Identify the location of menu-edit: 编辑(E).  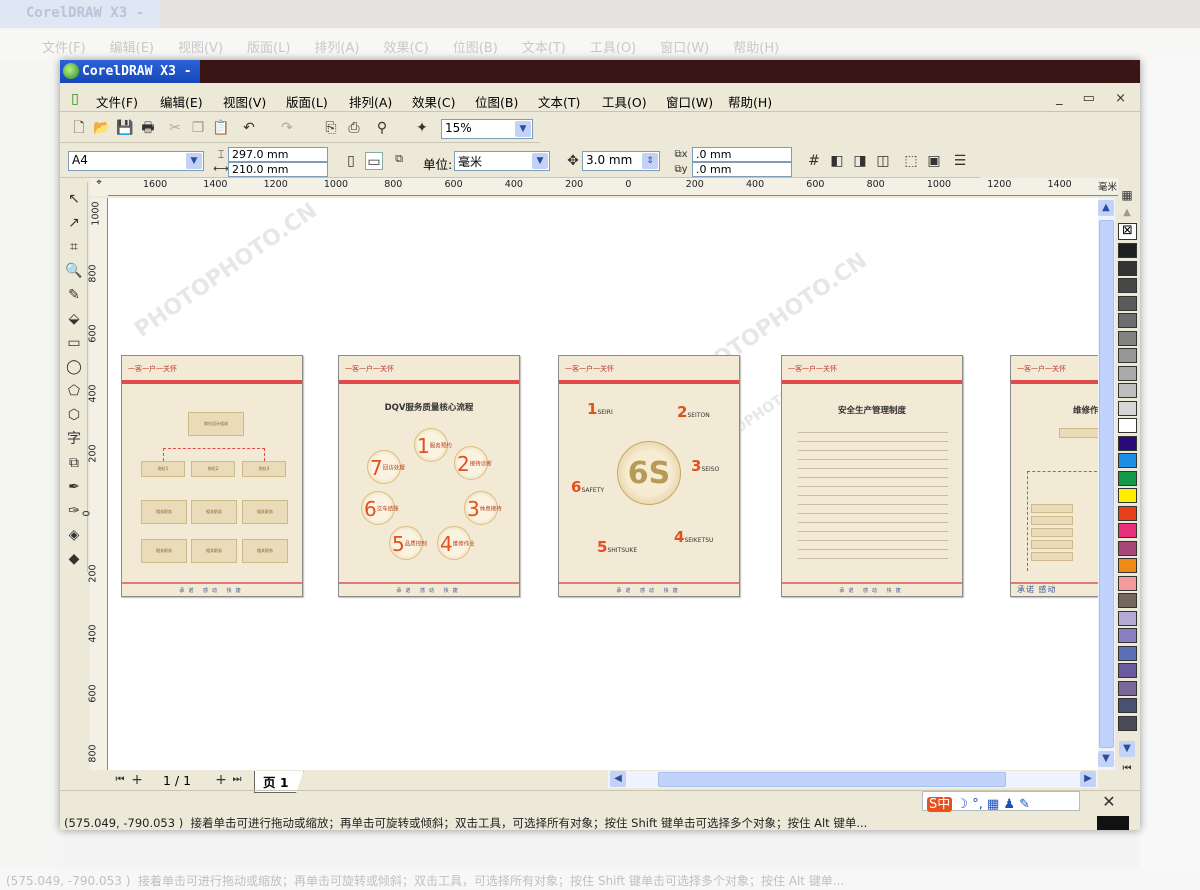
(181, 101).